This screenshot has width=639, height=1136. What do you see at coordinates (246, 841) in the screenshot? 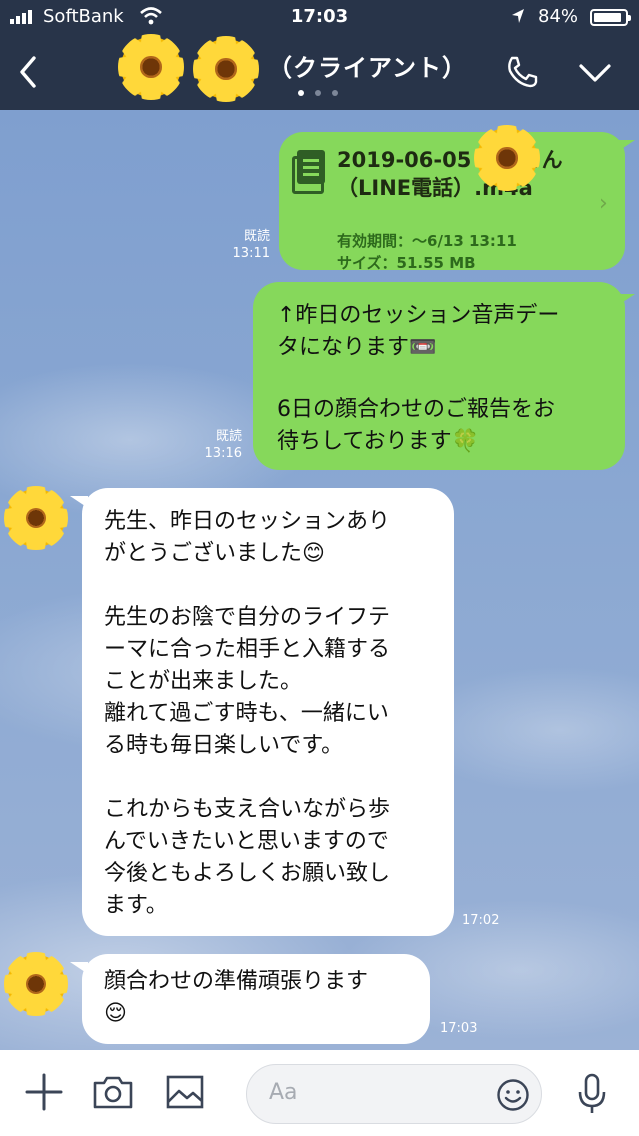
I see `message-line: んでいきたいと思いますので` at bounding box center [246, 841].